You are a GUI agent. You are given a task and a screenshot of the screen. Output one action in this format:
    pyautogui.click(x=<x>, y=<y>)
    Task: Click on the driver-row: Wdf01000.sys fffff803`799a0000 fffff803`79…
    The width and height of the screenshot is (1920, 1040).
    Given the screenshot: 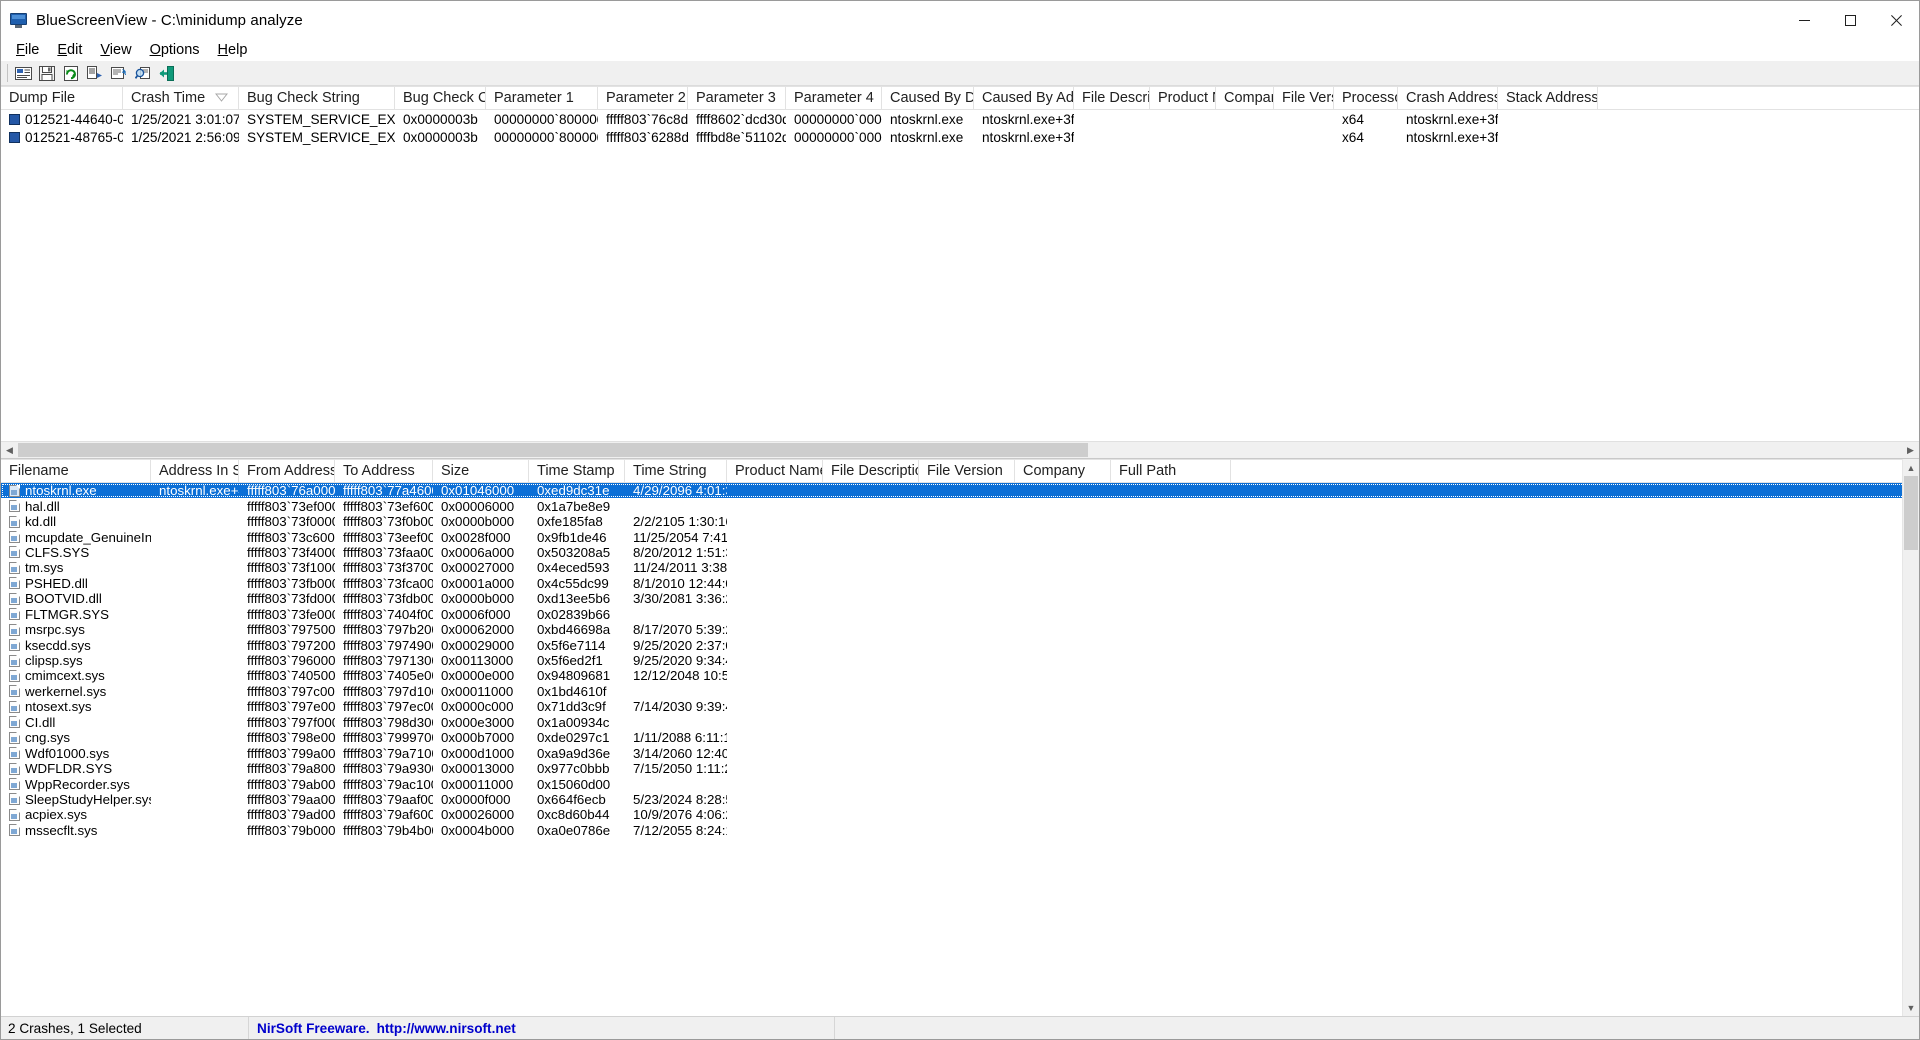 What is the action you would take?
    pyautogui.click(x=960, y=753)
    